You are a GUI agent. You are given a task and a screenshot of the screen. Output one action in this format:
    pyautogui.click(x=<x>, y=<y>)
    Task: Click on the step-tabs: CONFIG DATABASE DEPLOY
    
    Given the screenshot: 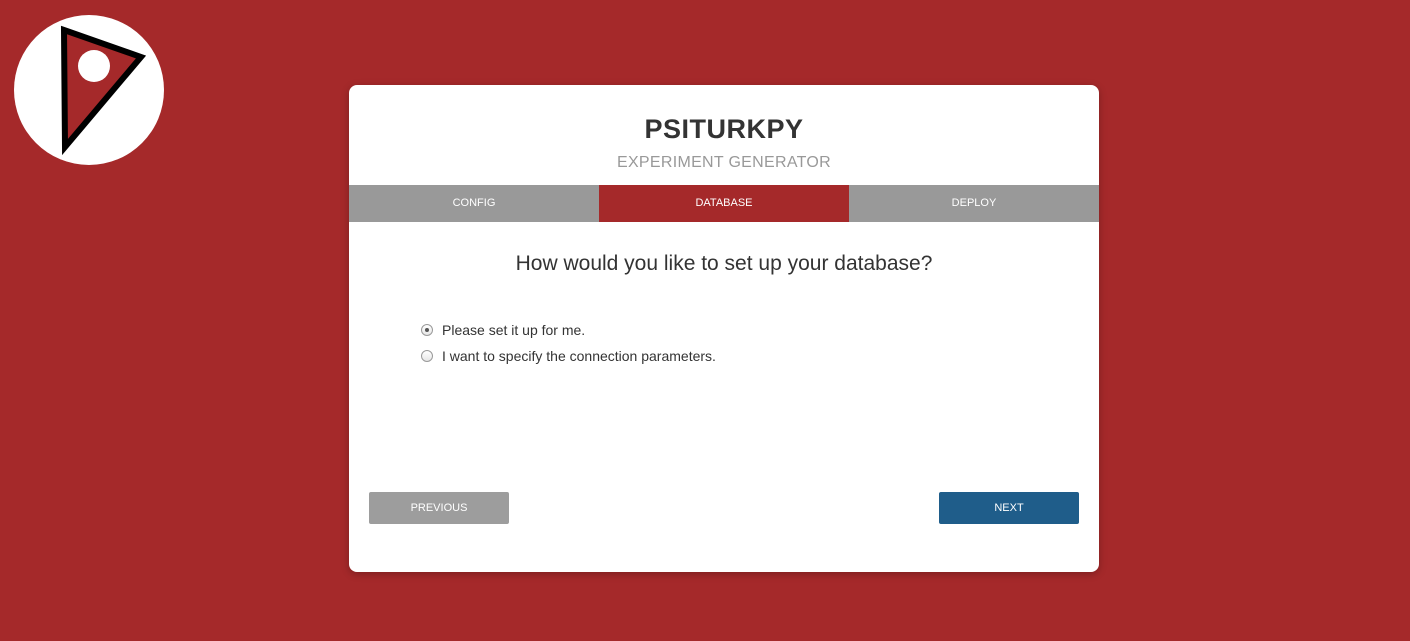 What is the action you would take?
    pyautogui.click(x=724, y=203)
    